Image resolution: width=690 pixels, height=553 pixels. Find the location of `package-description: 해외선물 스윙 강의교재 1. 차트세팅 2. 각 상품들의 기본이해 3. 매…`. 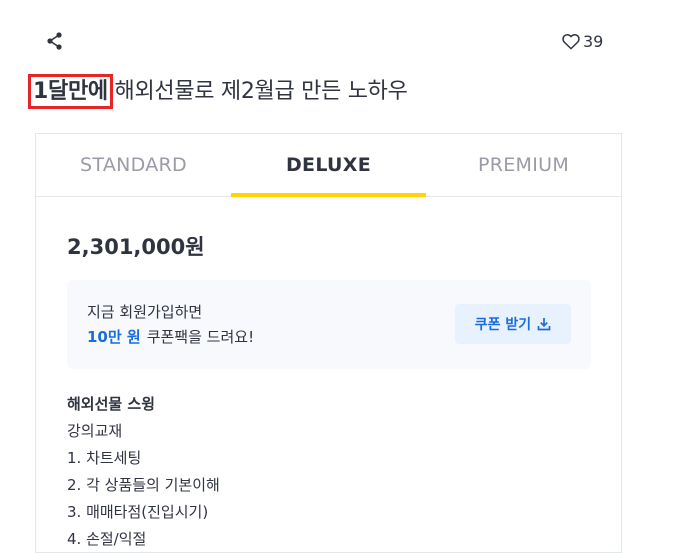

package-description: 해외선물 스윙 강의교재 1. 차트세팅 2. 각 상품들의 기본이해 3. 매… is located at coordinates (143, 472).